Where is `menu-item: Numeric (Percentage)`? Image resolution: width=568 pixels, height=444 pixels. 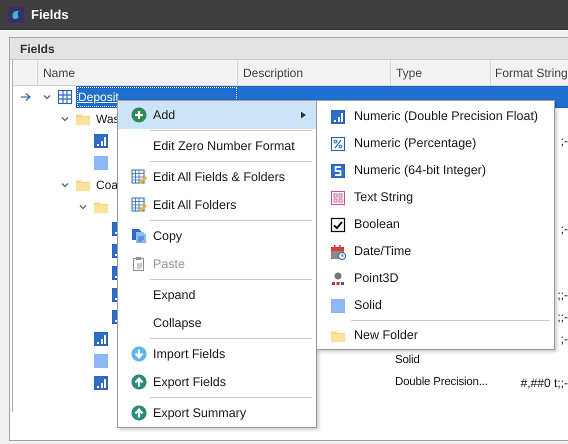
menu-item: Numeric (Percentage) is located at coordinates (435, 143).